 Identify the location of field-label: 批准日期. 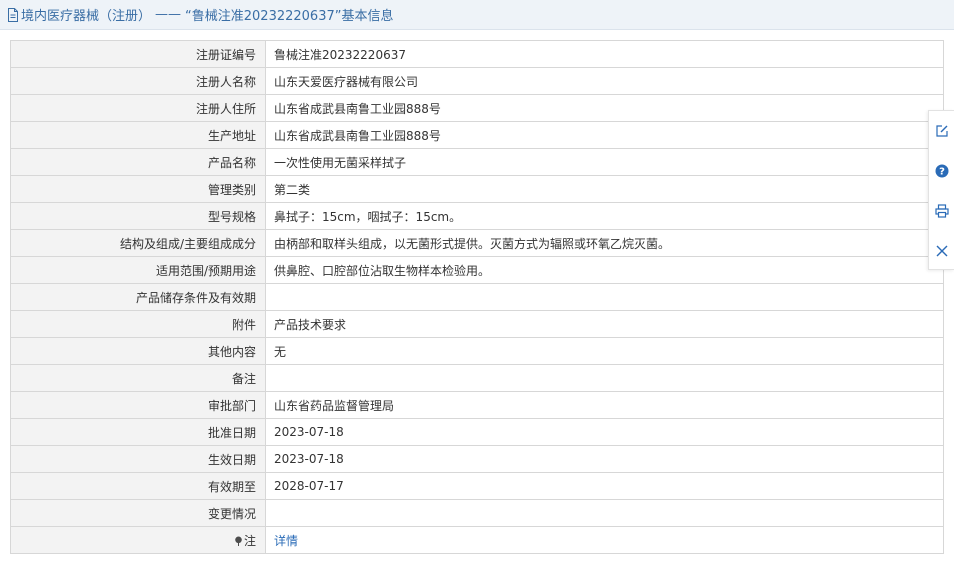
(138, 432).